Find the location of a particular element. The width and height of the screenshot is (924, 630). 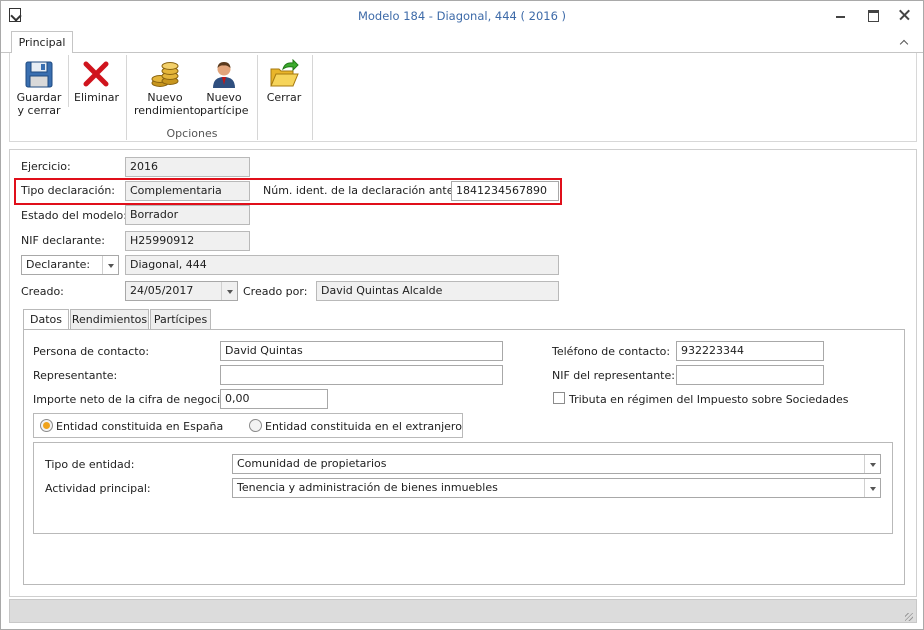

radio-espana is located at coordinates (46, 425).